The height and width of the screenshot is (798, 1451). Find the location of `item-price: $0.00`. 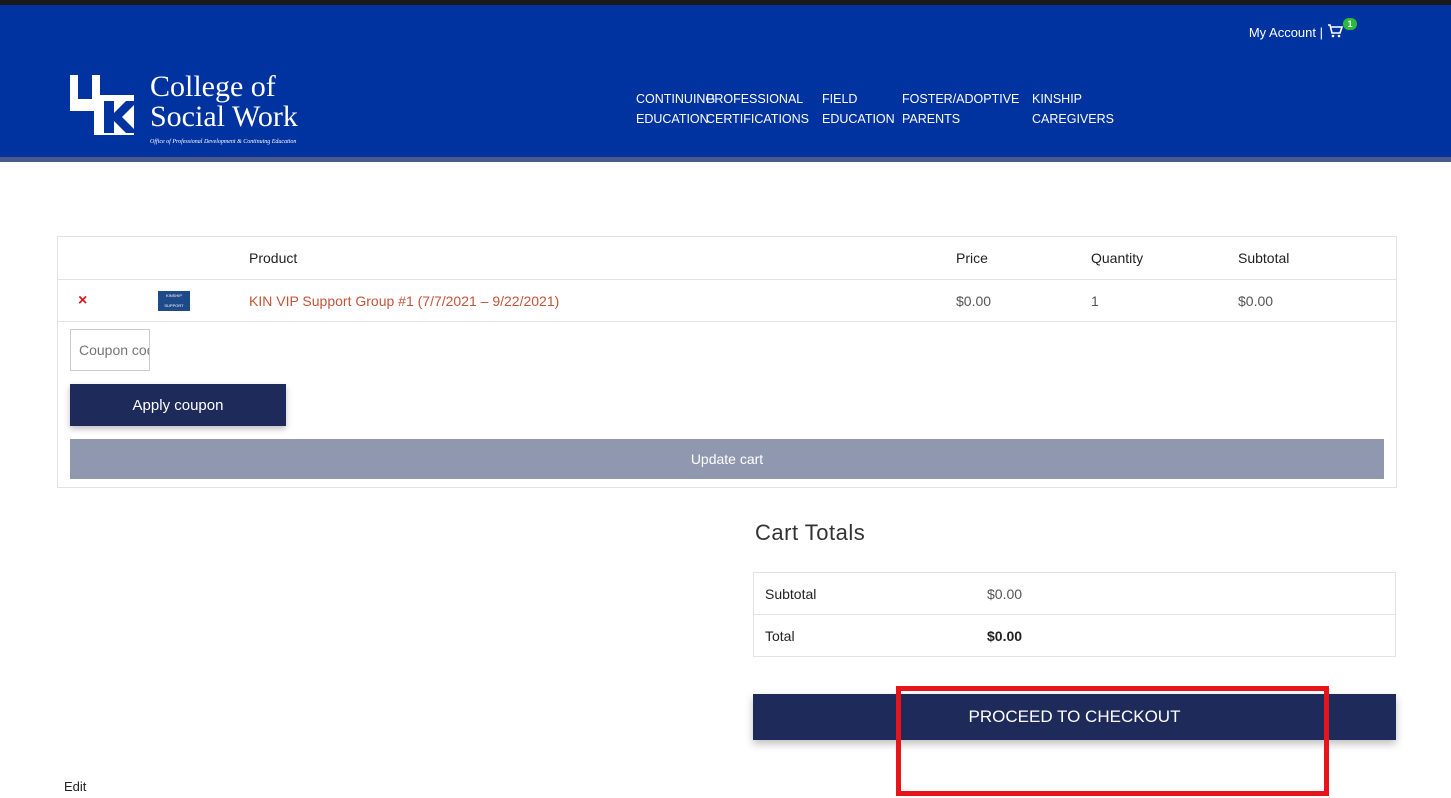

item-price: $0.00 is located at coordinates (974, 300).